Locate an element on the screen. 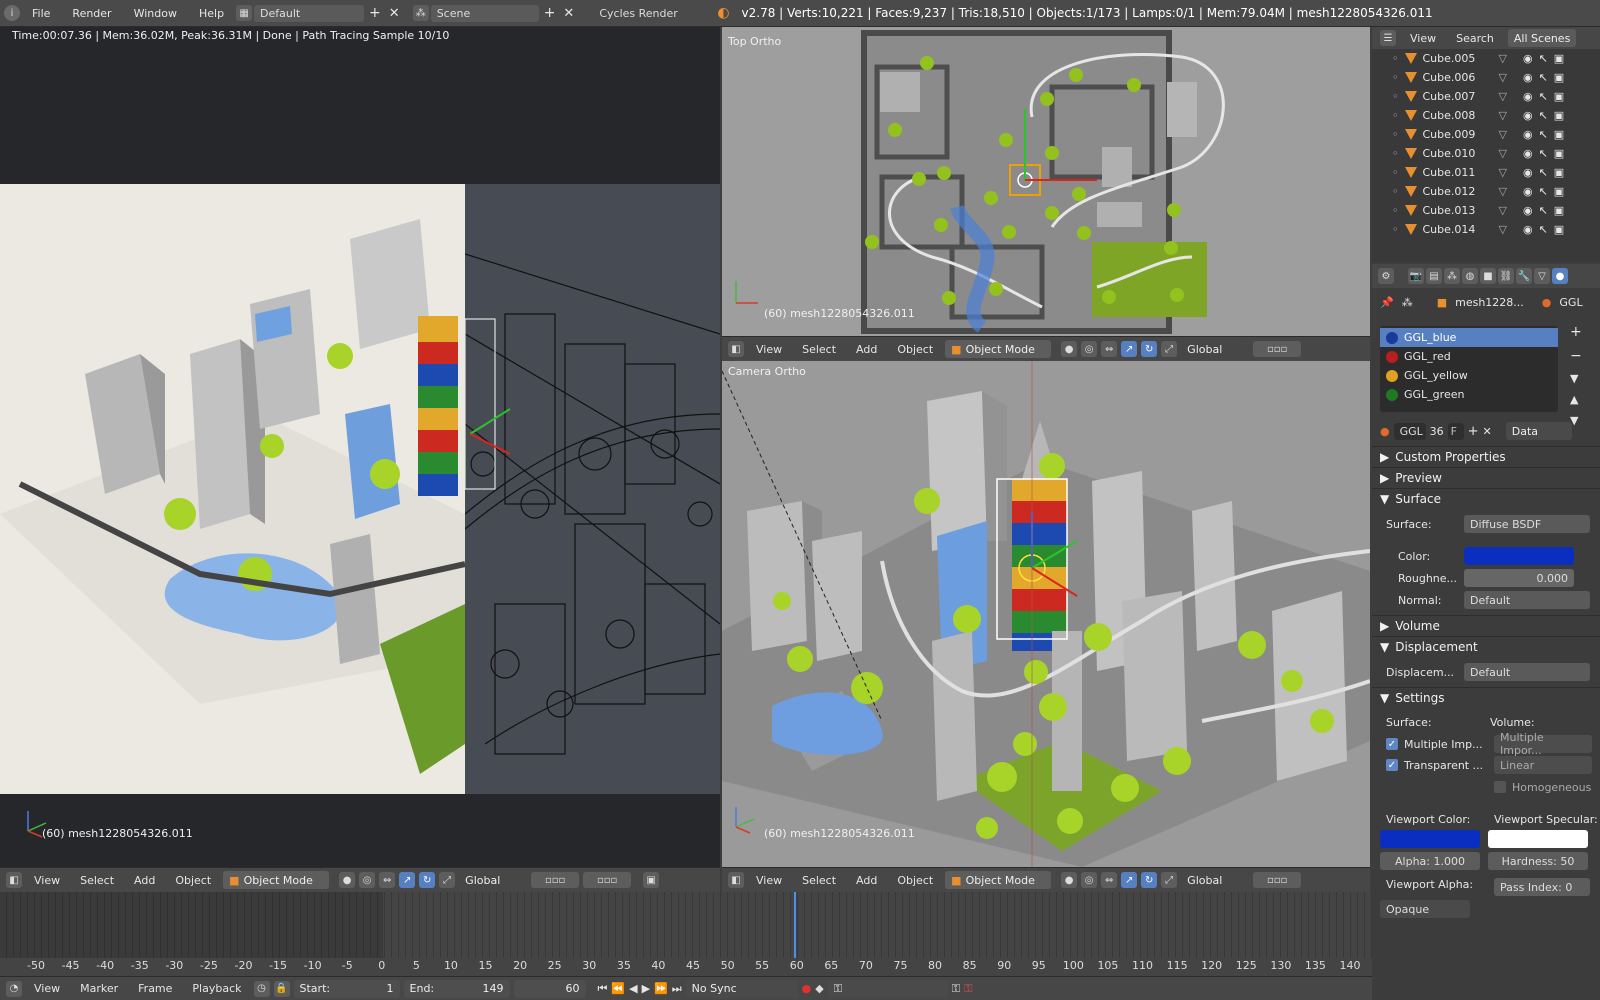 The height and width of the screenshot is (1000, 1600). viewport-specular-swatch is located at coordinates (1538, 839).